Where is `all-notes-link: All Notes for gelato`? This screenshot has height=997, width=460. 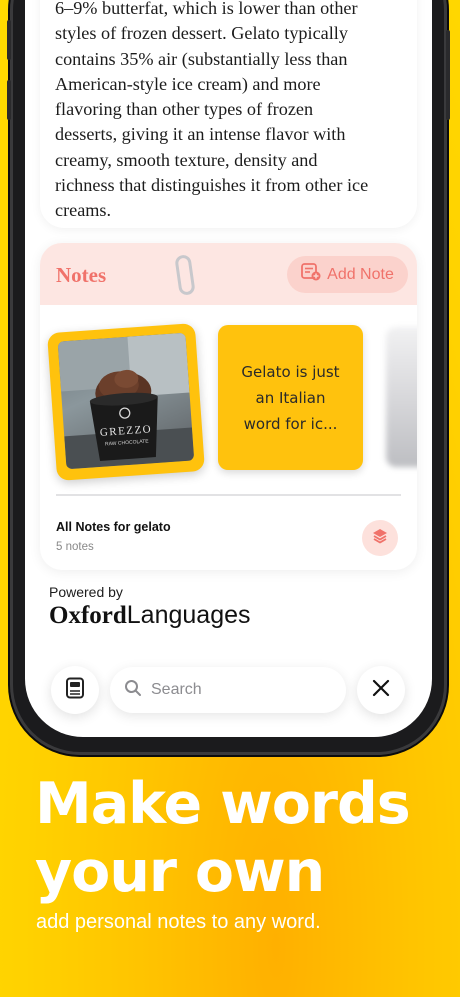
all-notes-link: All Notes for gelato is located at coordinates (113, 527).